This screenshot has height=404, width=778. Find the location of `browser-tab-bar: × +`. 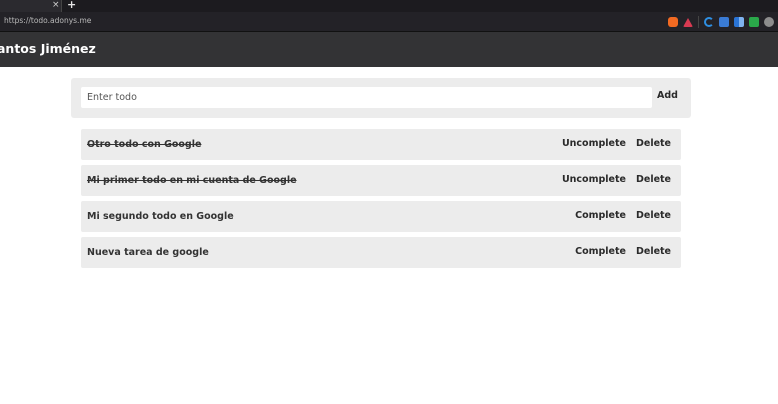

browser-tab-bar: × + is located at coordinates (389, 6).